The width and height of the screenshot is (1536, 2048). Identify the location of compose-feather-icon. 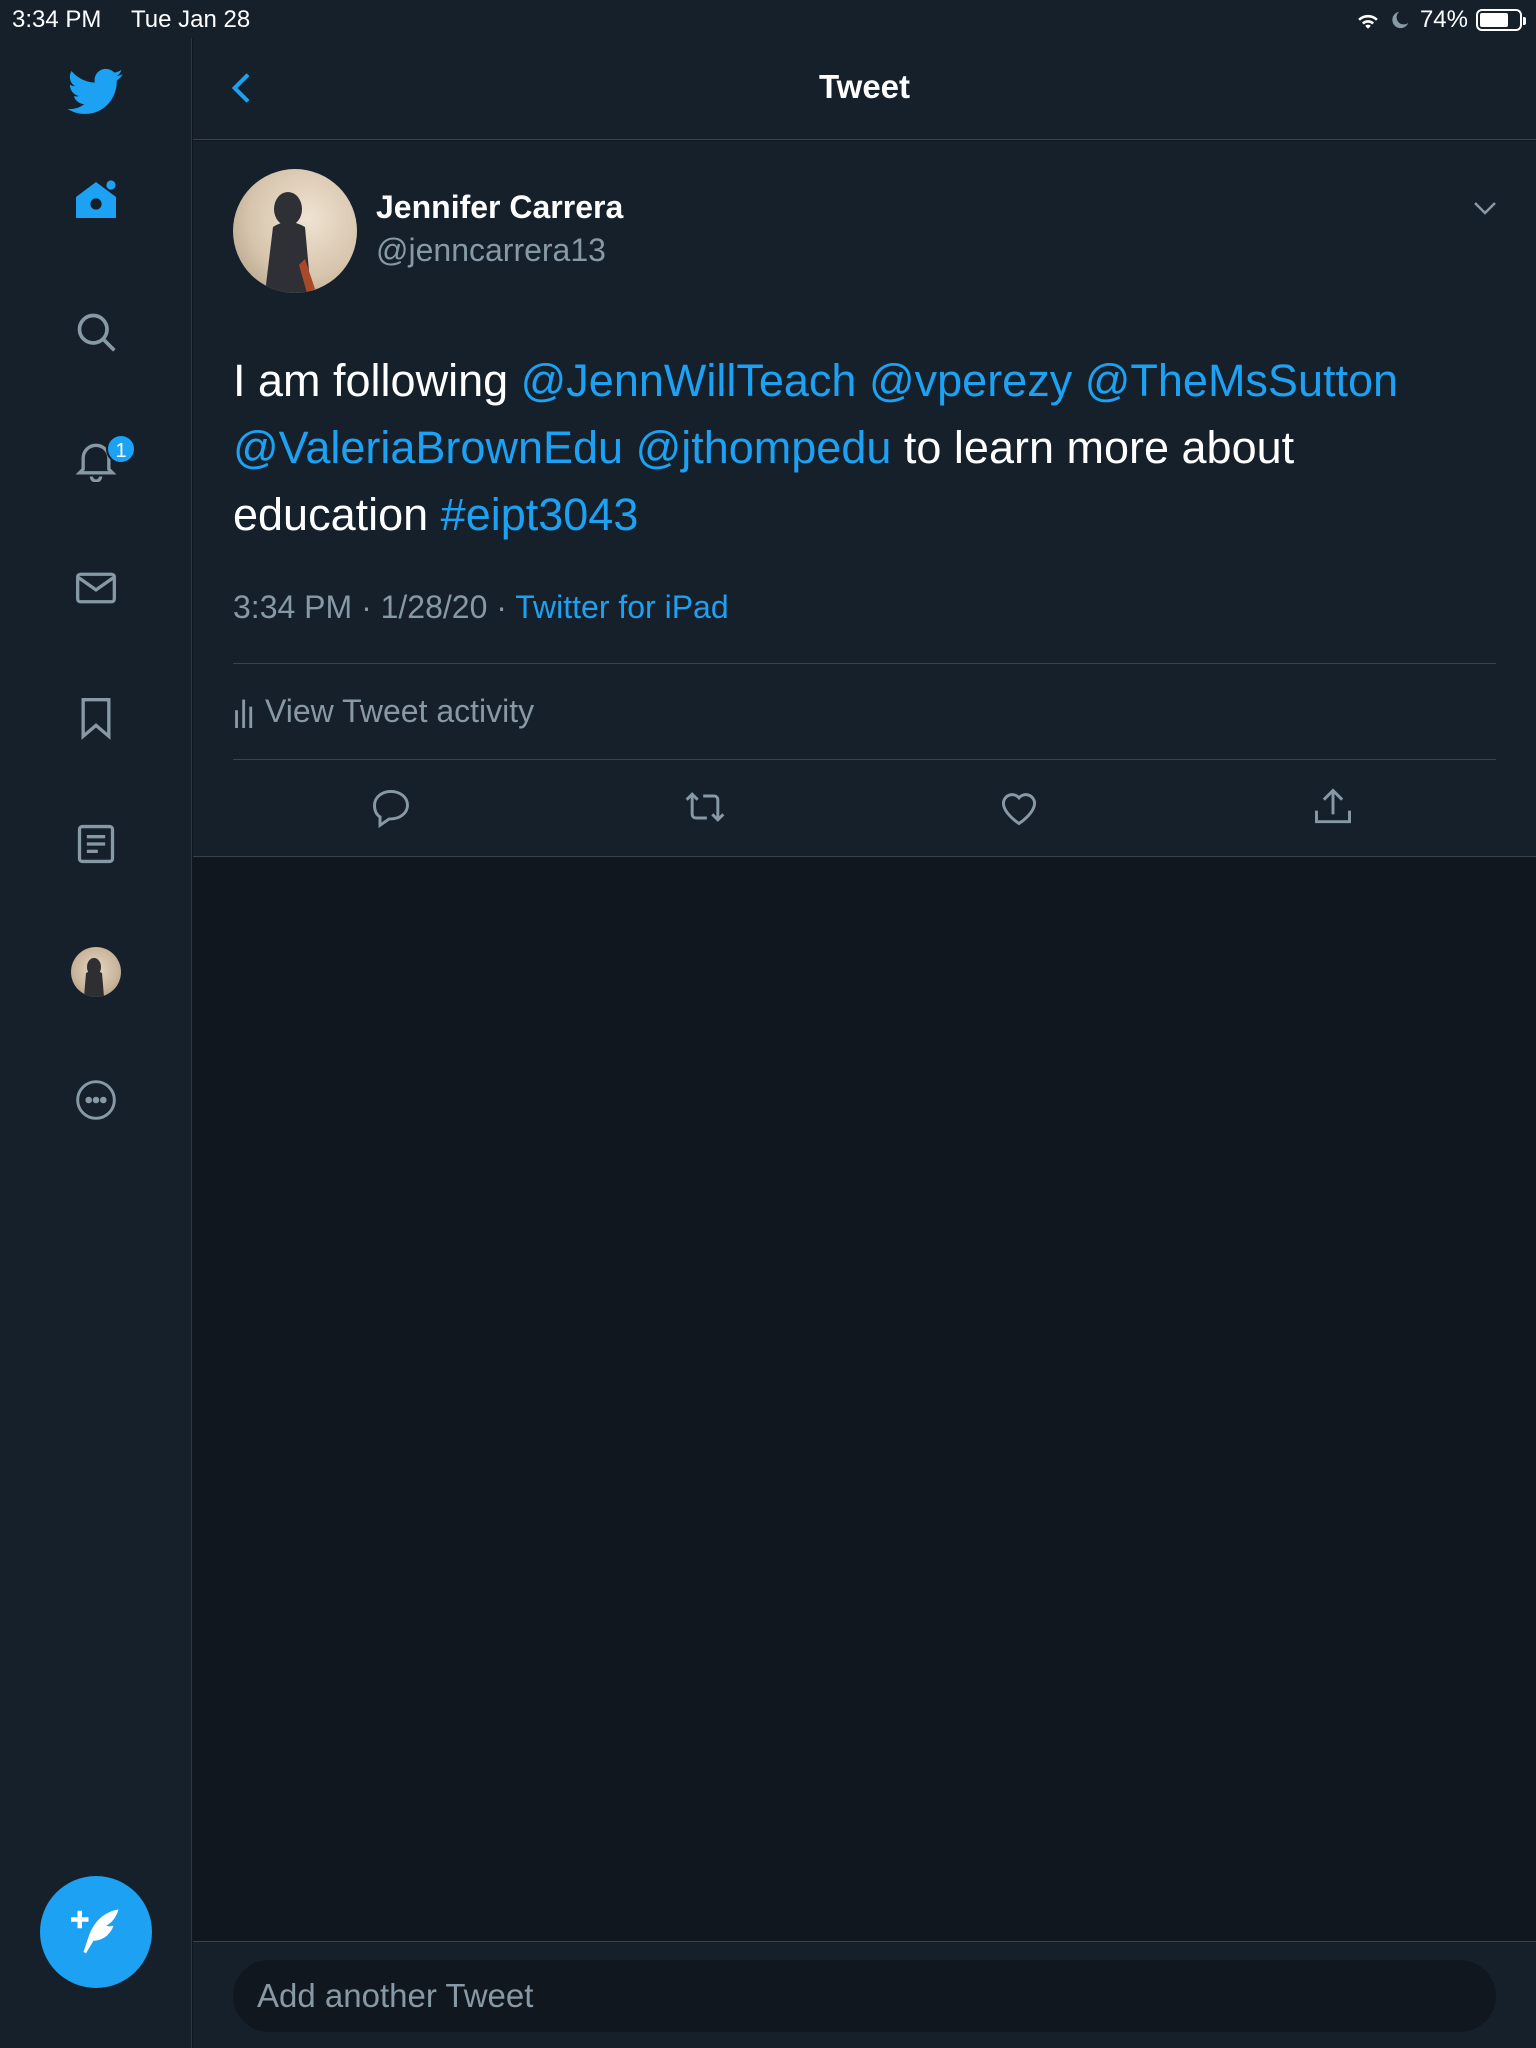
(95, 1931).